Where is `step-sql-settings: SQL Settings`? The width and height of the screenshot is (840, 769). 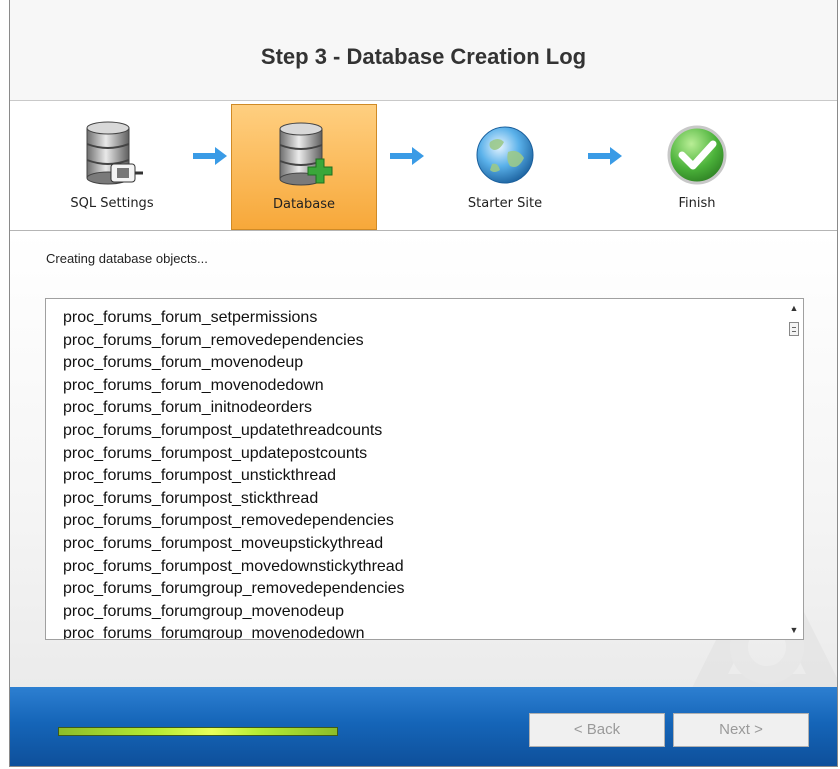 step-sql-settings: SQL Settings is located at coordinates (112, 167).